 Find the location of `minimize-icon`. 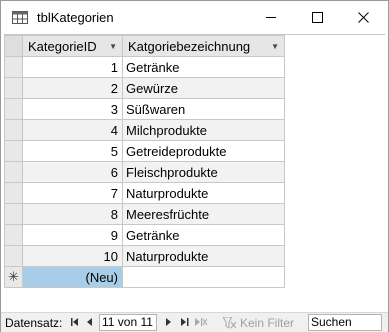

minimize-icon is located at coordinates (270, 17).